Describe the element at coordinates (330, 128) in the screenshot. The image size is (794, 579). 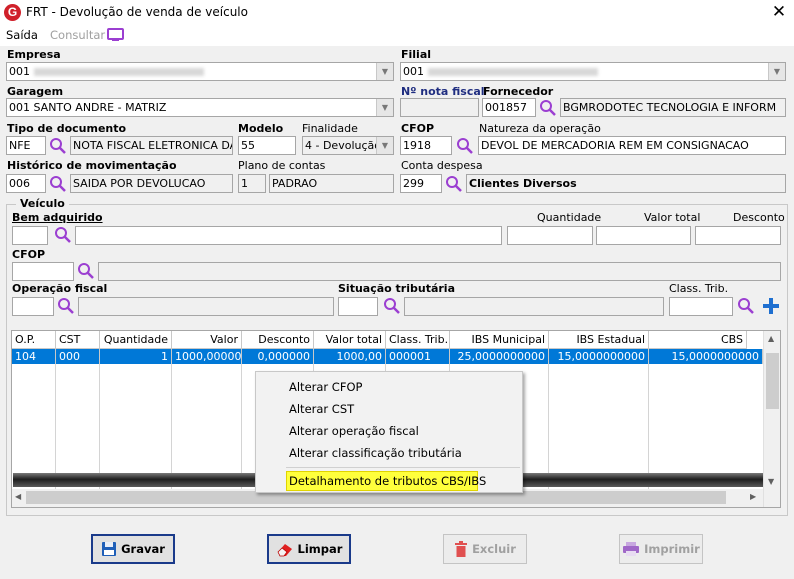
I see `finalidade-label: Finalidade` at that location.